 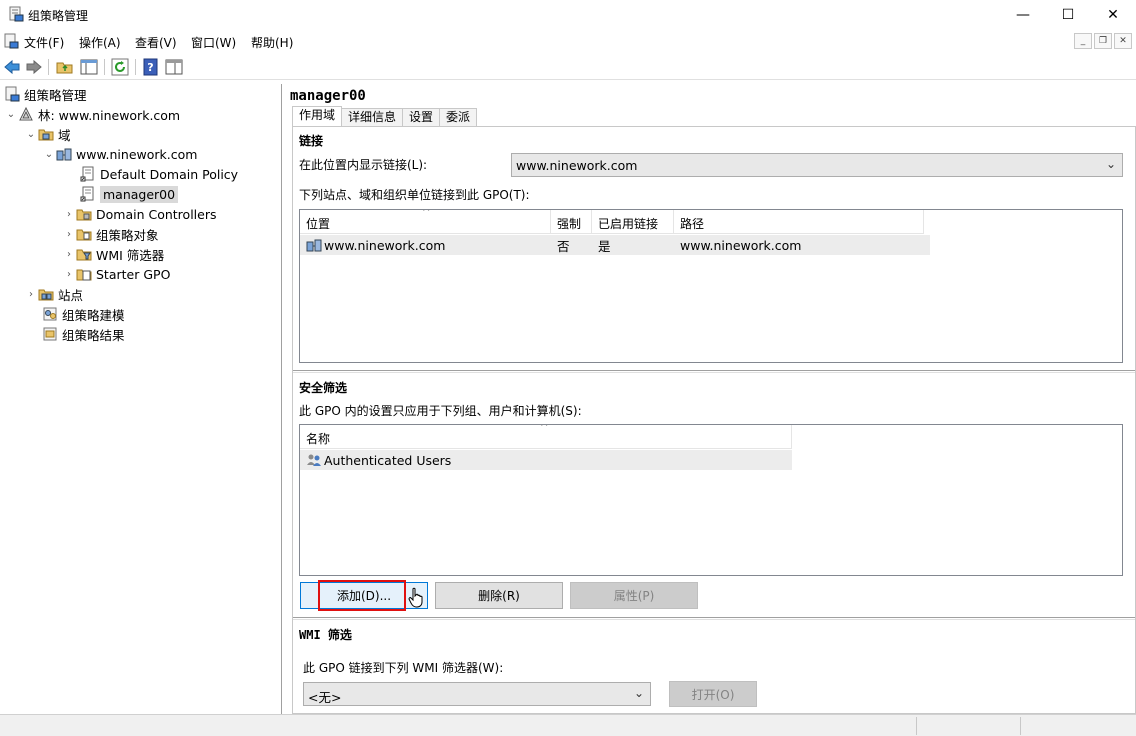 I want to click on mdi-restore-button: ❐, so click(x=1103, y=41).